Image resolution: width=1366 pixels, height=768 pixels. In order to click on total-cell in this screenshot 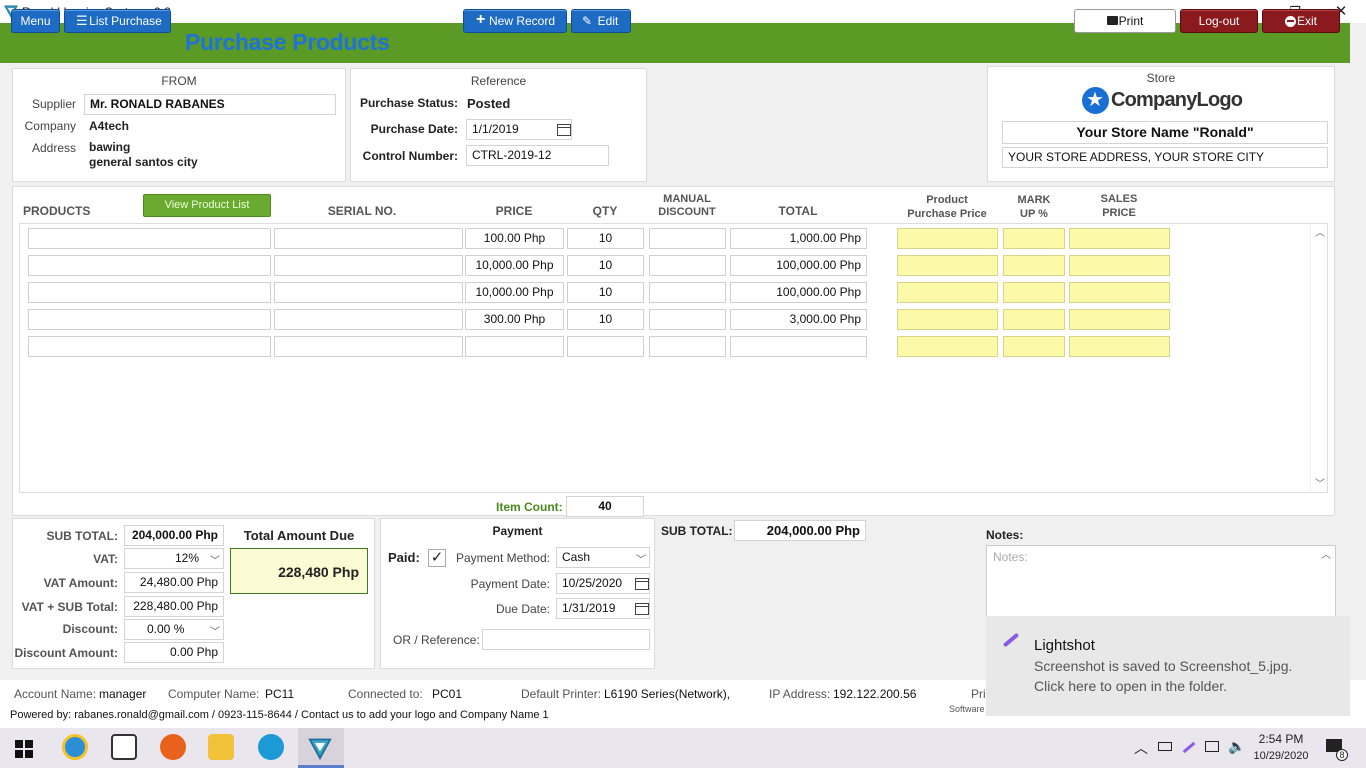, I will do `click(798, 346)`.